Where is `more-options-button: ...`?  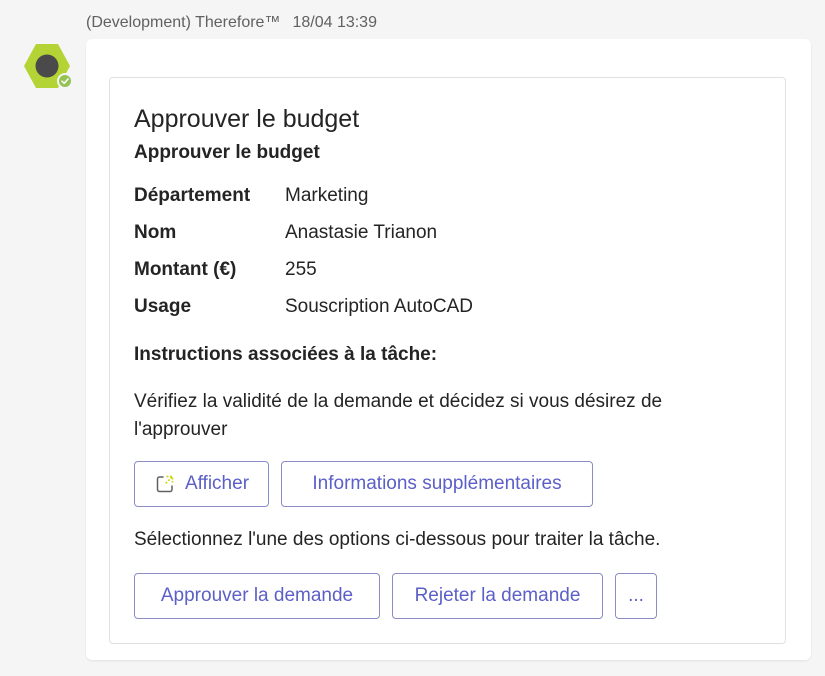
more-options-button: ... is located at coordinates (636, 596).